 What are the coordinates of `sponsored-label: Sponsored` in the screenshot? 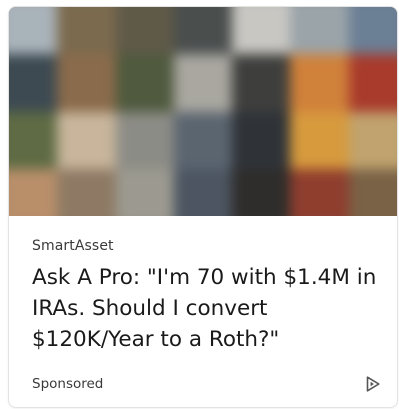 It's located at (68, 384).